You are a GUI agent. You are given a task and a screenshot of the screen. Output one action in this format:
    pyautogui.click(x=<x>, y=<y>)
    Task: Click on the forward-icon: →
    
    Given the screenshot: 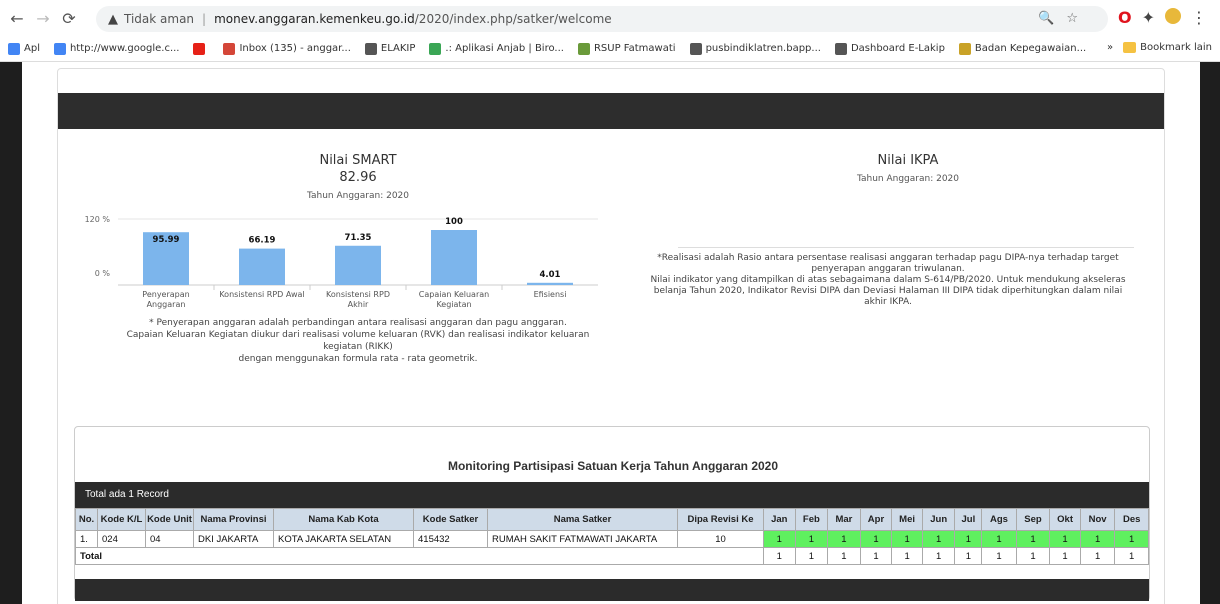 What is the action you would take?
    pyautogui.click(x=43, y=18)
    